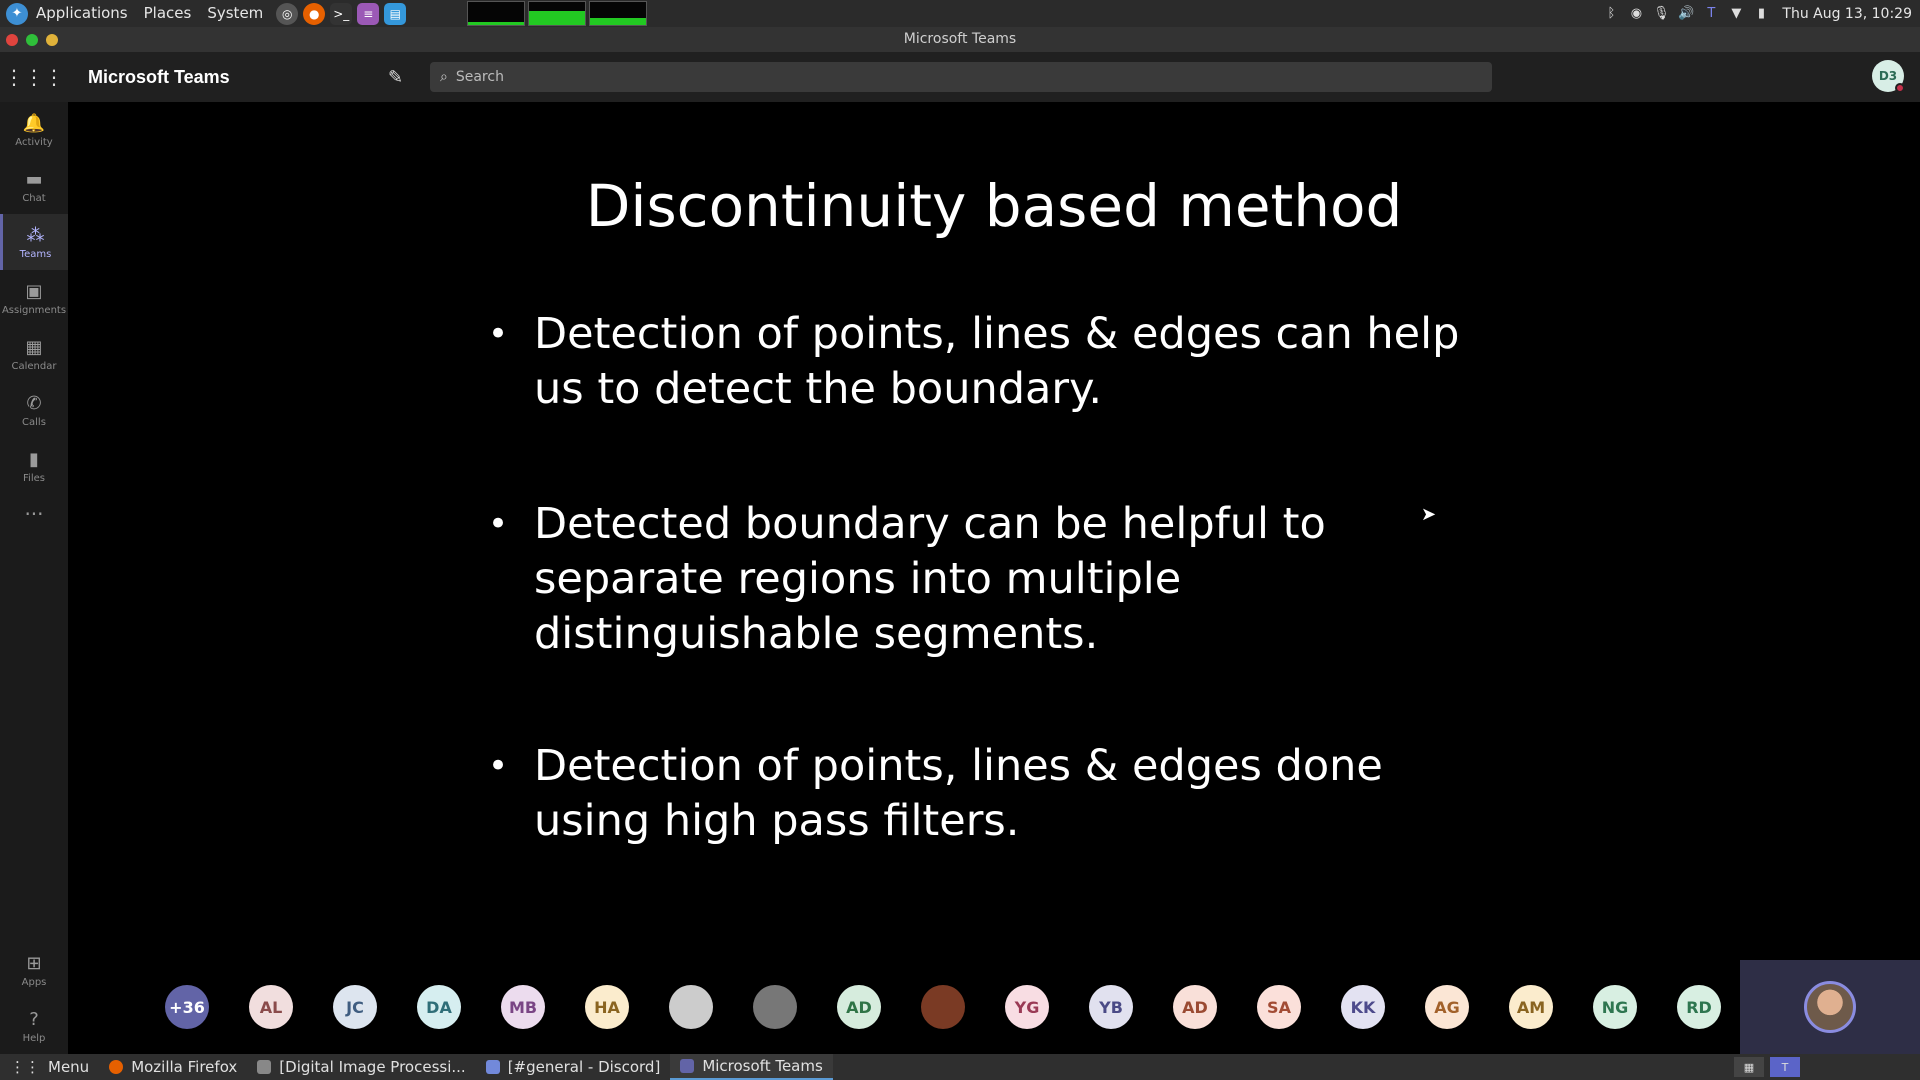  I want to click on participant-initials: HA, so click(607, 1007).